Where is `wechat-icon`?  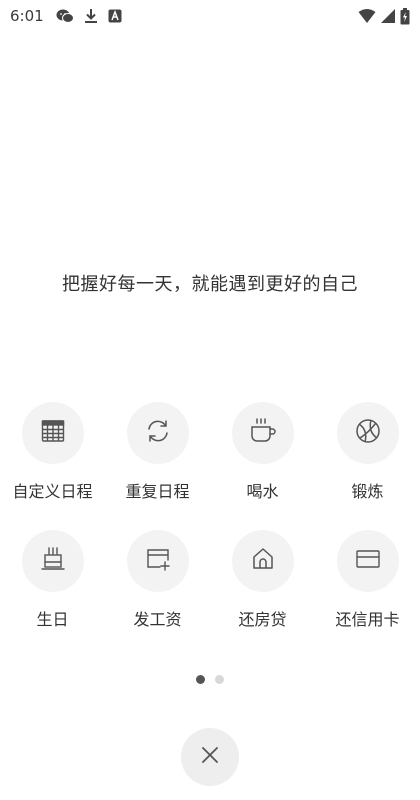
wechat-icon is located at coordinates (65, 16).